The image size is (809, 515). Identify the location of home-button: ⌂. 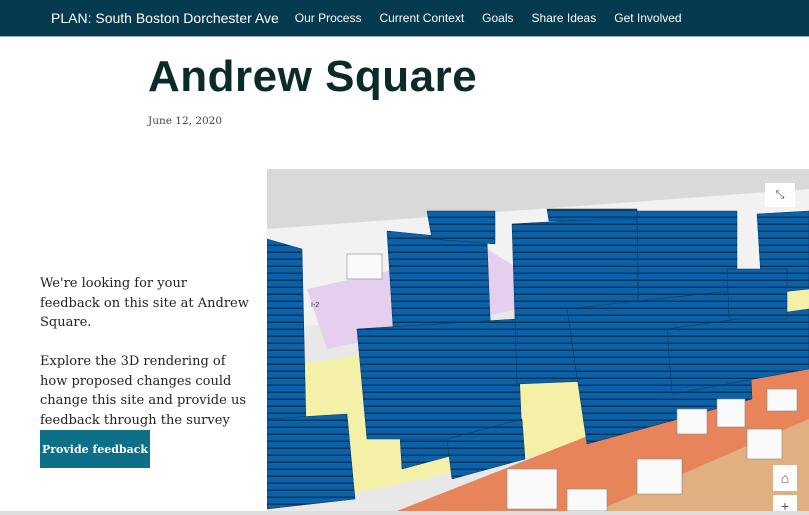
(785, 478).